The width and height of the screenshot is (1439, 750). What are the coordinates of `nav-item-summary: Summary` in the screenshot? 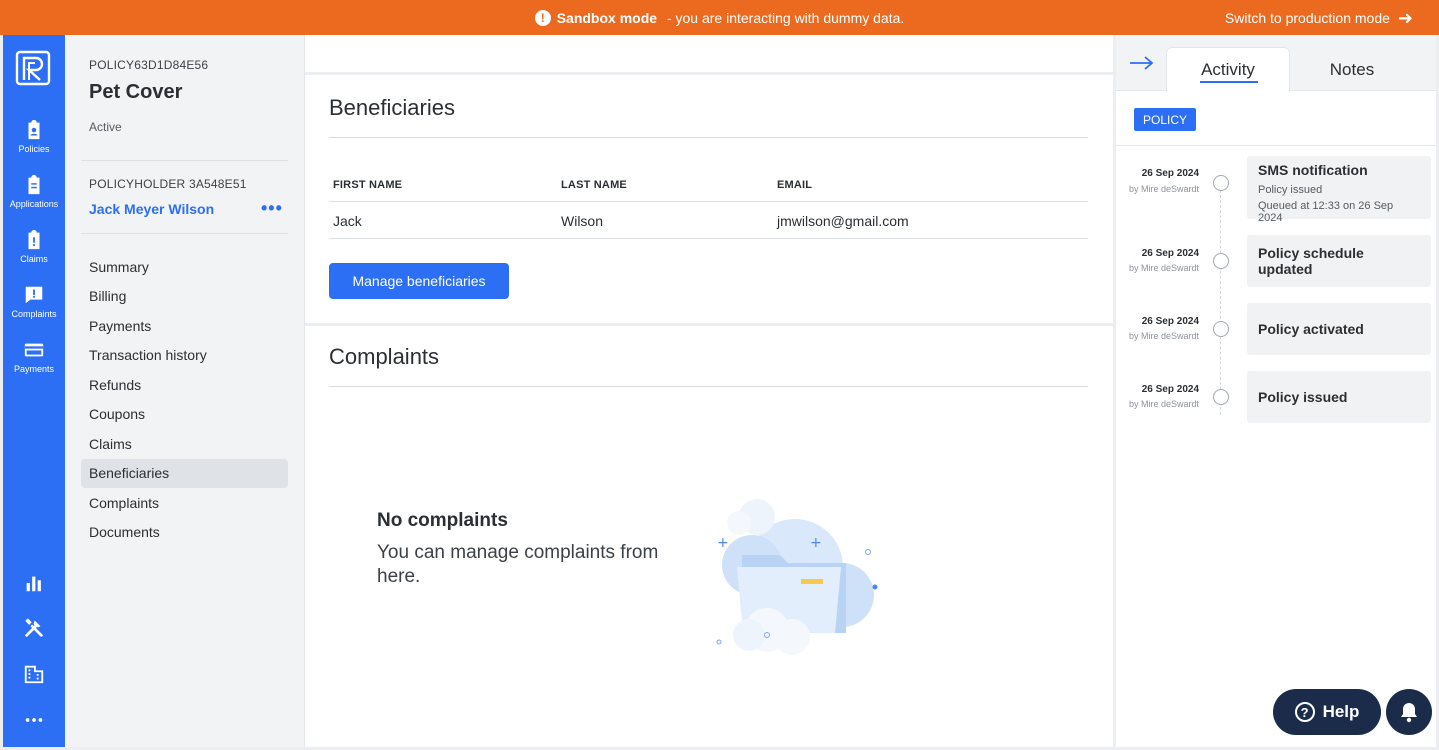 It's located at (184, 267).